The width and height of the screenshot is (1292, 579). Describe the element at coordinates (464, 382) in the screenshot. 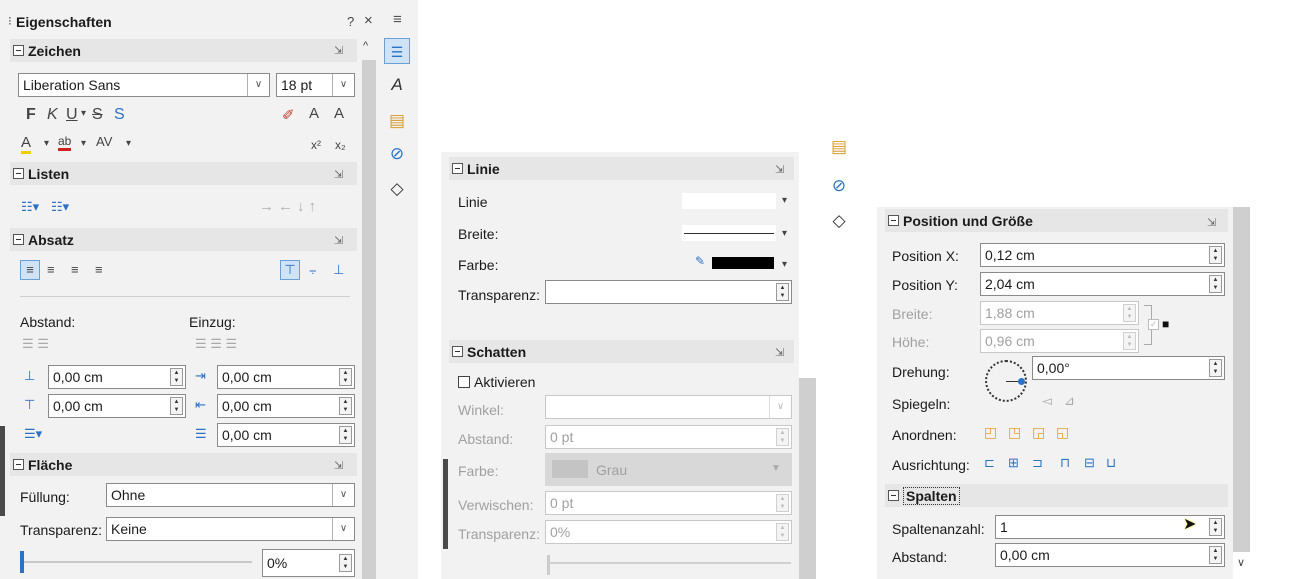

I see `activate-checkbox` at that location.